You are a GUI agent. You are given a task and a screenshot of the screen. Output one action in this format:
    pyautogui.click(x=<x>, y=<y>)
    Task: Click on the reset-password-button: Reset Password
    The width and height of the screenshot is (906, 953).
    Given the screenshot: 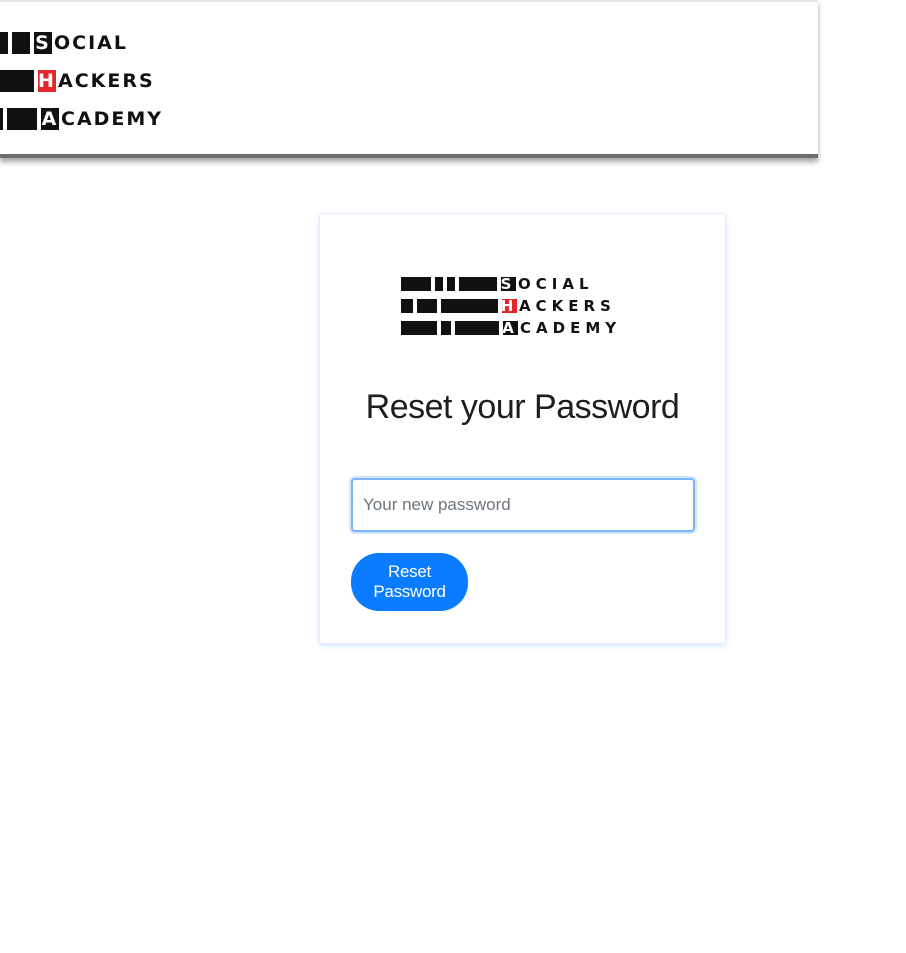 What is the action you would take?
    pyautogui.click(x=409, y=582)
    